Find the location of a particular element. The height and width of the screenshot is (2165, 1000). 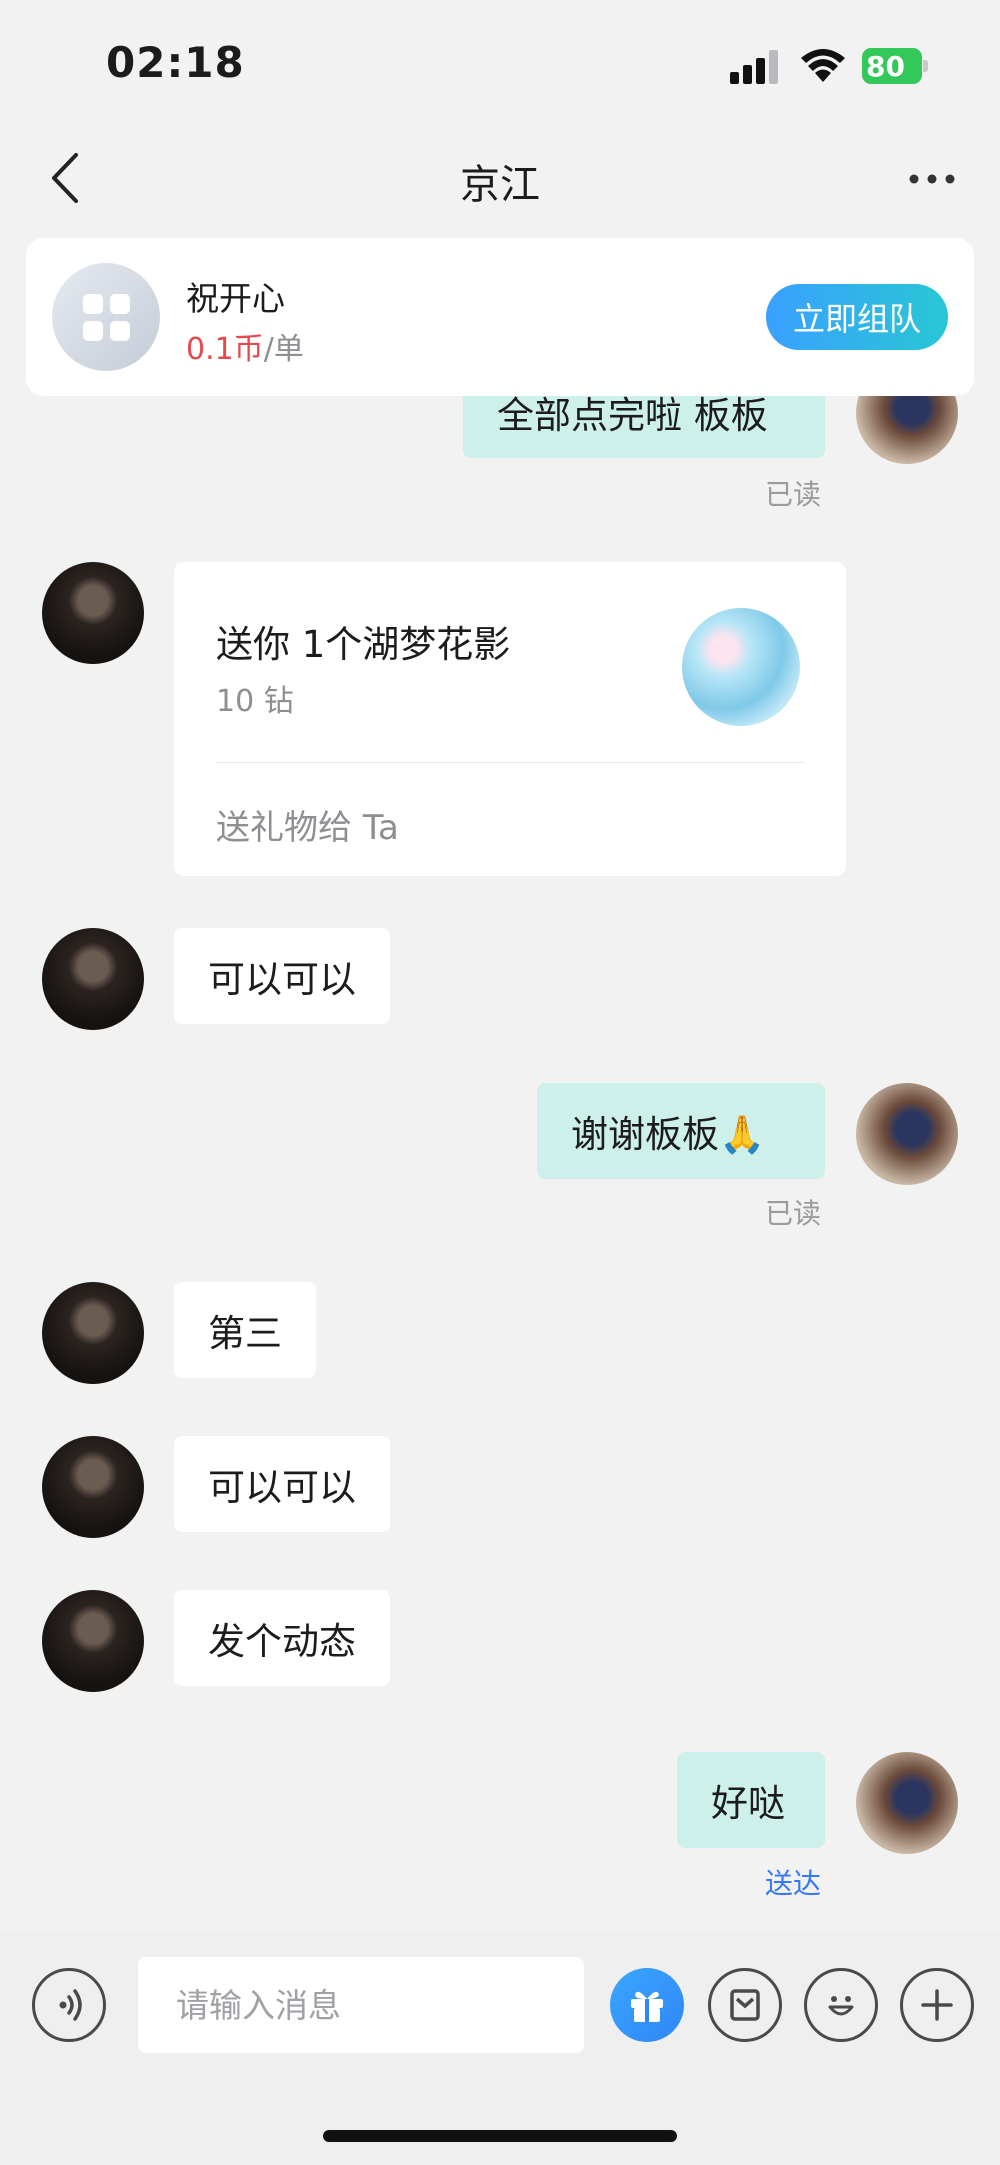

voice-icon is located at coordinates (70, 2005).